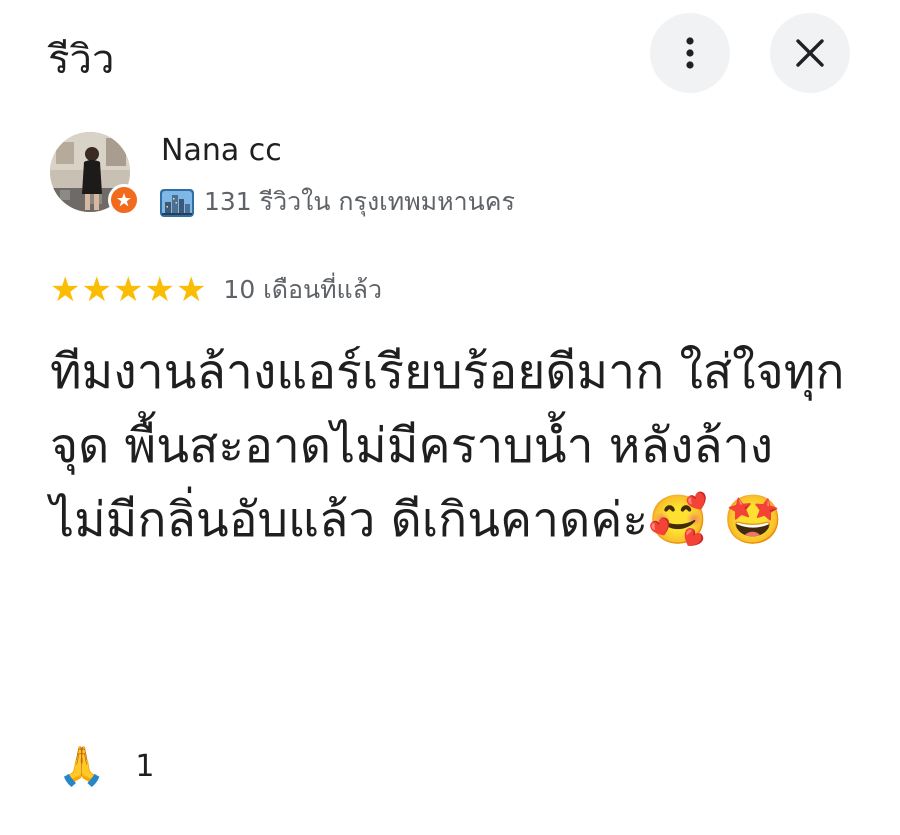 Image resolution: width=900 pixels, height=835 pixels. I want to click on more-vert-icon, so click(690, 53).